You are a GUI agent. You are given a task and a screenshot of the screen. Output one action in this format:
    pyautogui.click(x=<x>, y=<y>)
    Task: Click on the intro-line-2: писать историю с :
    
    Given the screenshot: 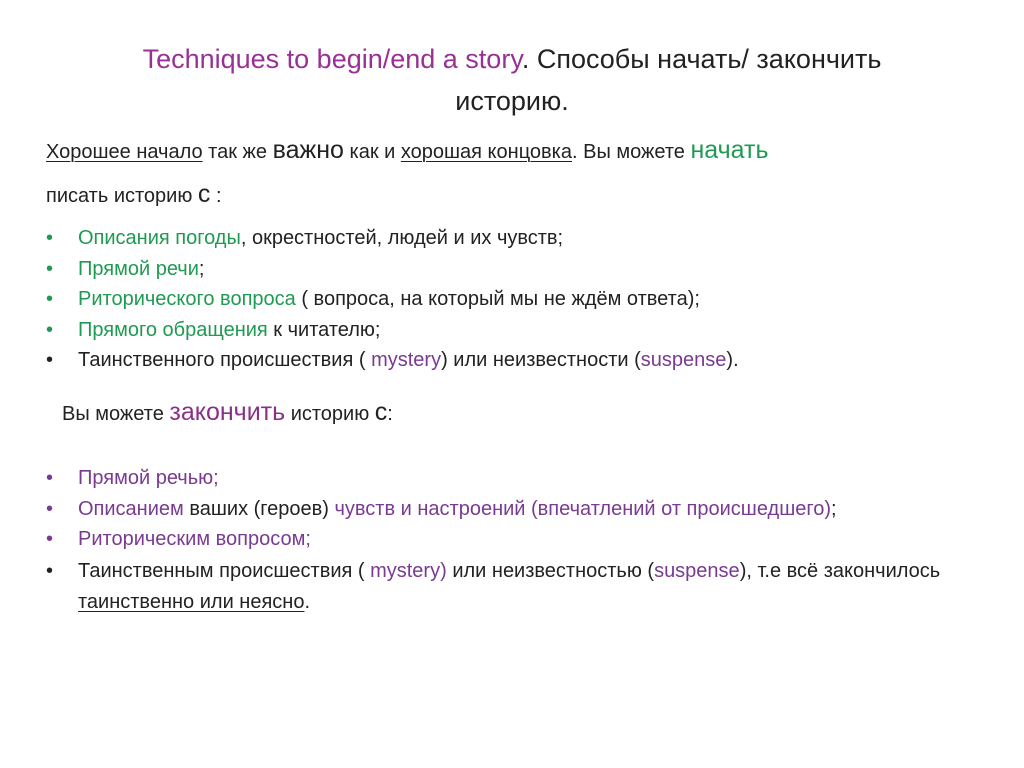 What is the action you would take?
    pyautogui.click(x=134, y=194)
    